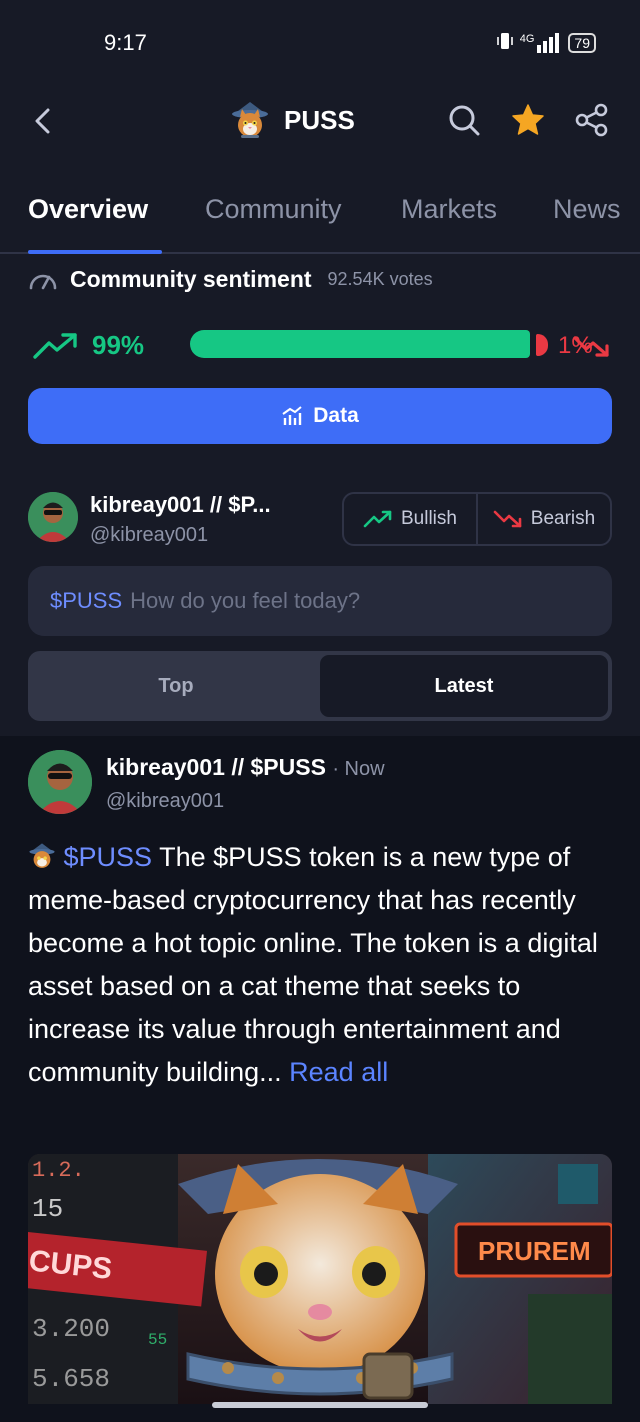 The width and height of the screenshot is (640, 1422). I want to click on signal-icon: 4G, so click(541, 42).